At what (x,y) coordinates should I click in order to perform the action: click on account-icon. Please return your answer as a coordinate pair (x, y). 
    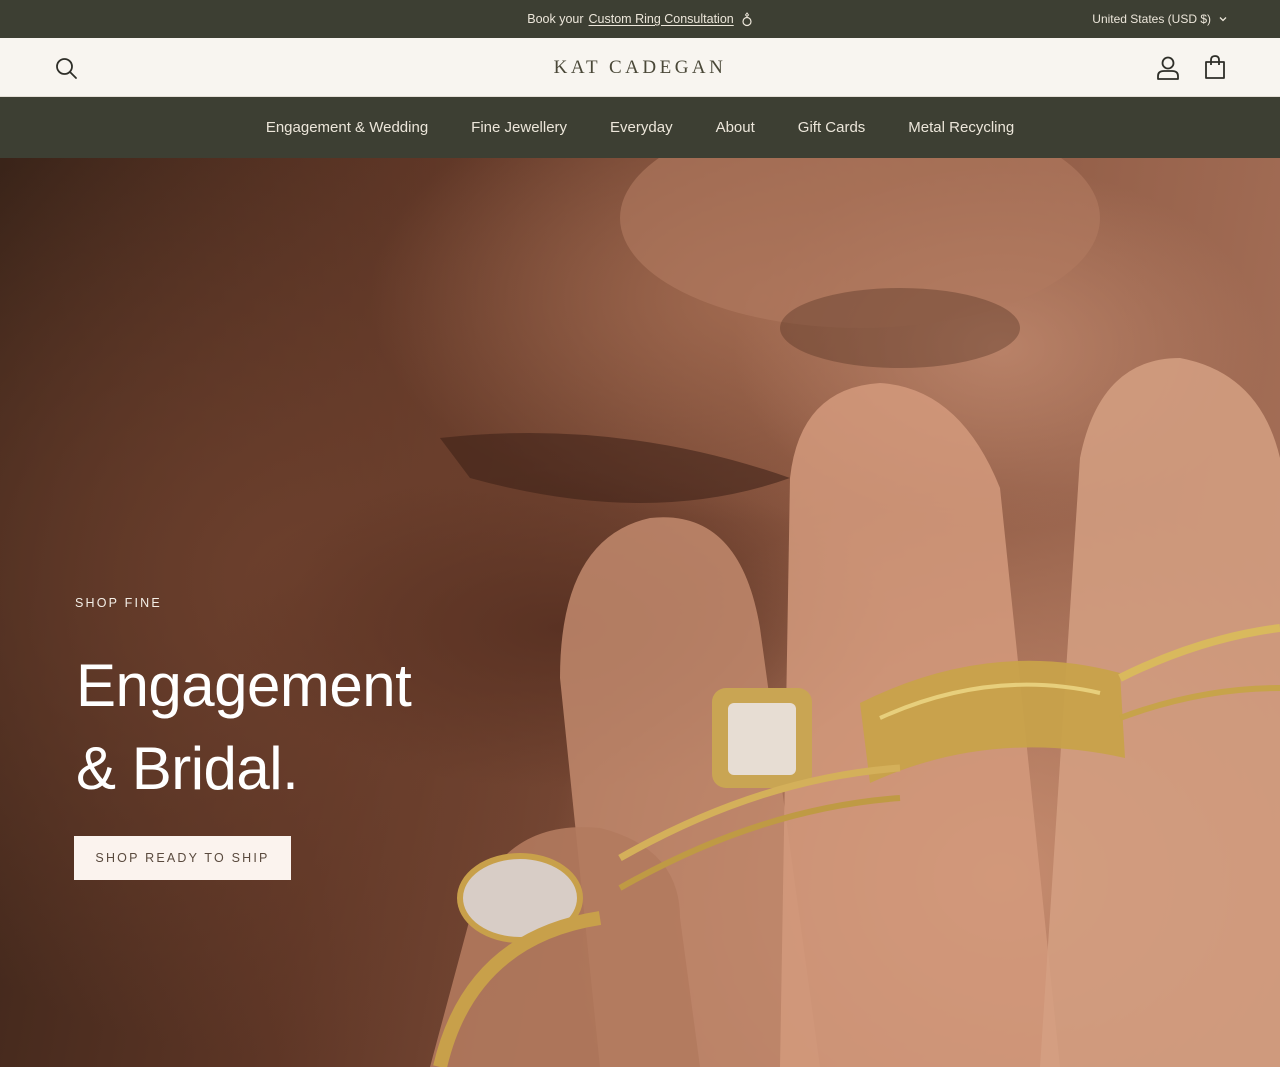
    Looking at the image, I should click on (1168, 68).